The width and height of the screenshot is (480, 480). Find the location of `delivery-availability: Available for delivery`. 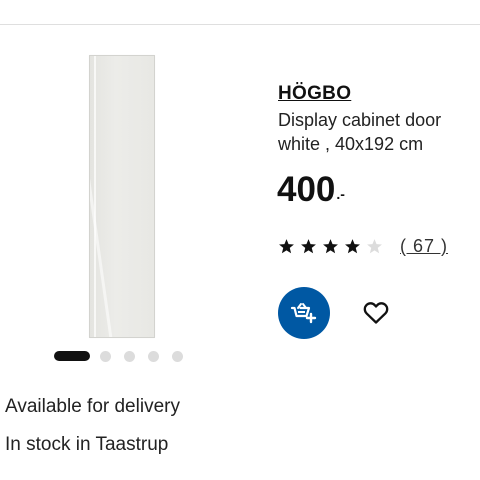

delivery-availability: Available for delivery is located at coordinates (92, 406).